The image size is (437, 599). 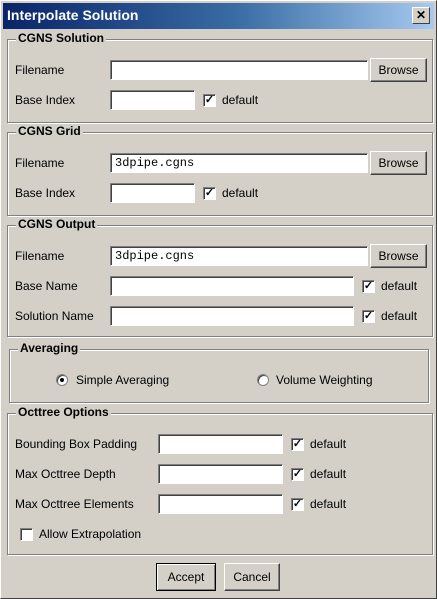 I want to click on output-solution-name-default-label: default, so click(x=399, y=316).